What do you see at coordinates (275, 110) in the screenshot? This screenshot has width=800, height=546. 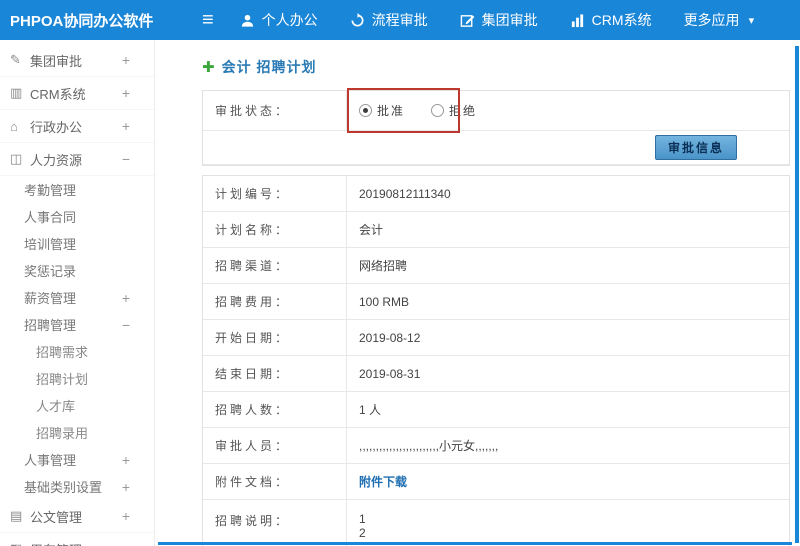 I see `status-label: 审批状态：` at bounding box center [275, 110].